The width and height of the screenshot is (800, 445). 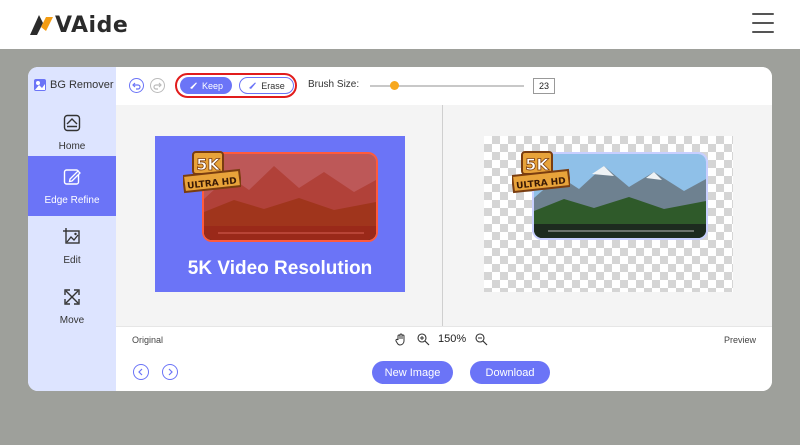 What do you see at coordinates (71, 235) in the screenshot?
I see `crop-image-icon` at bounding box center [71, 235].